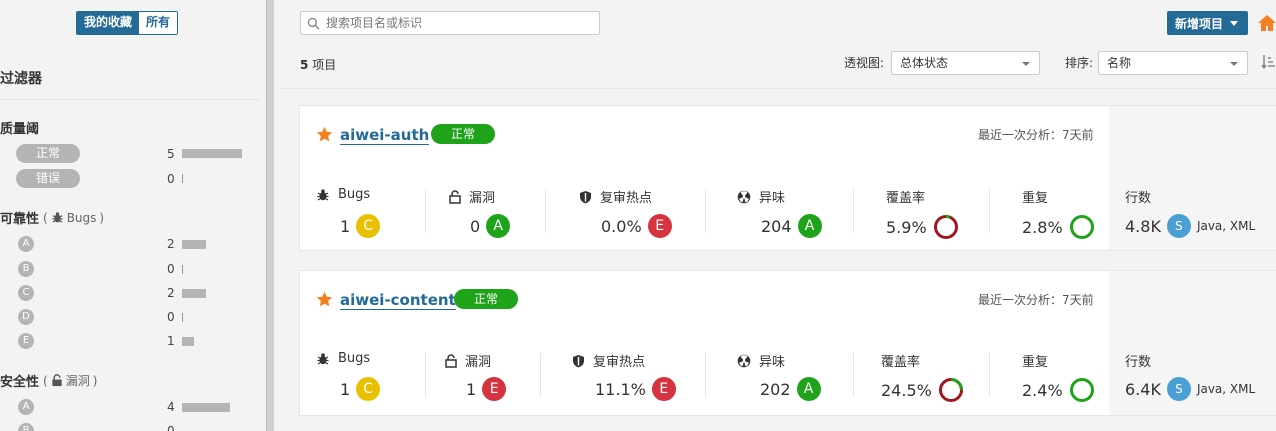  What do you see at coordinates (26, 293) in the screenshot?
I see `facet-option-rating-c: C` at bounding box center [26, 293].